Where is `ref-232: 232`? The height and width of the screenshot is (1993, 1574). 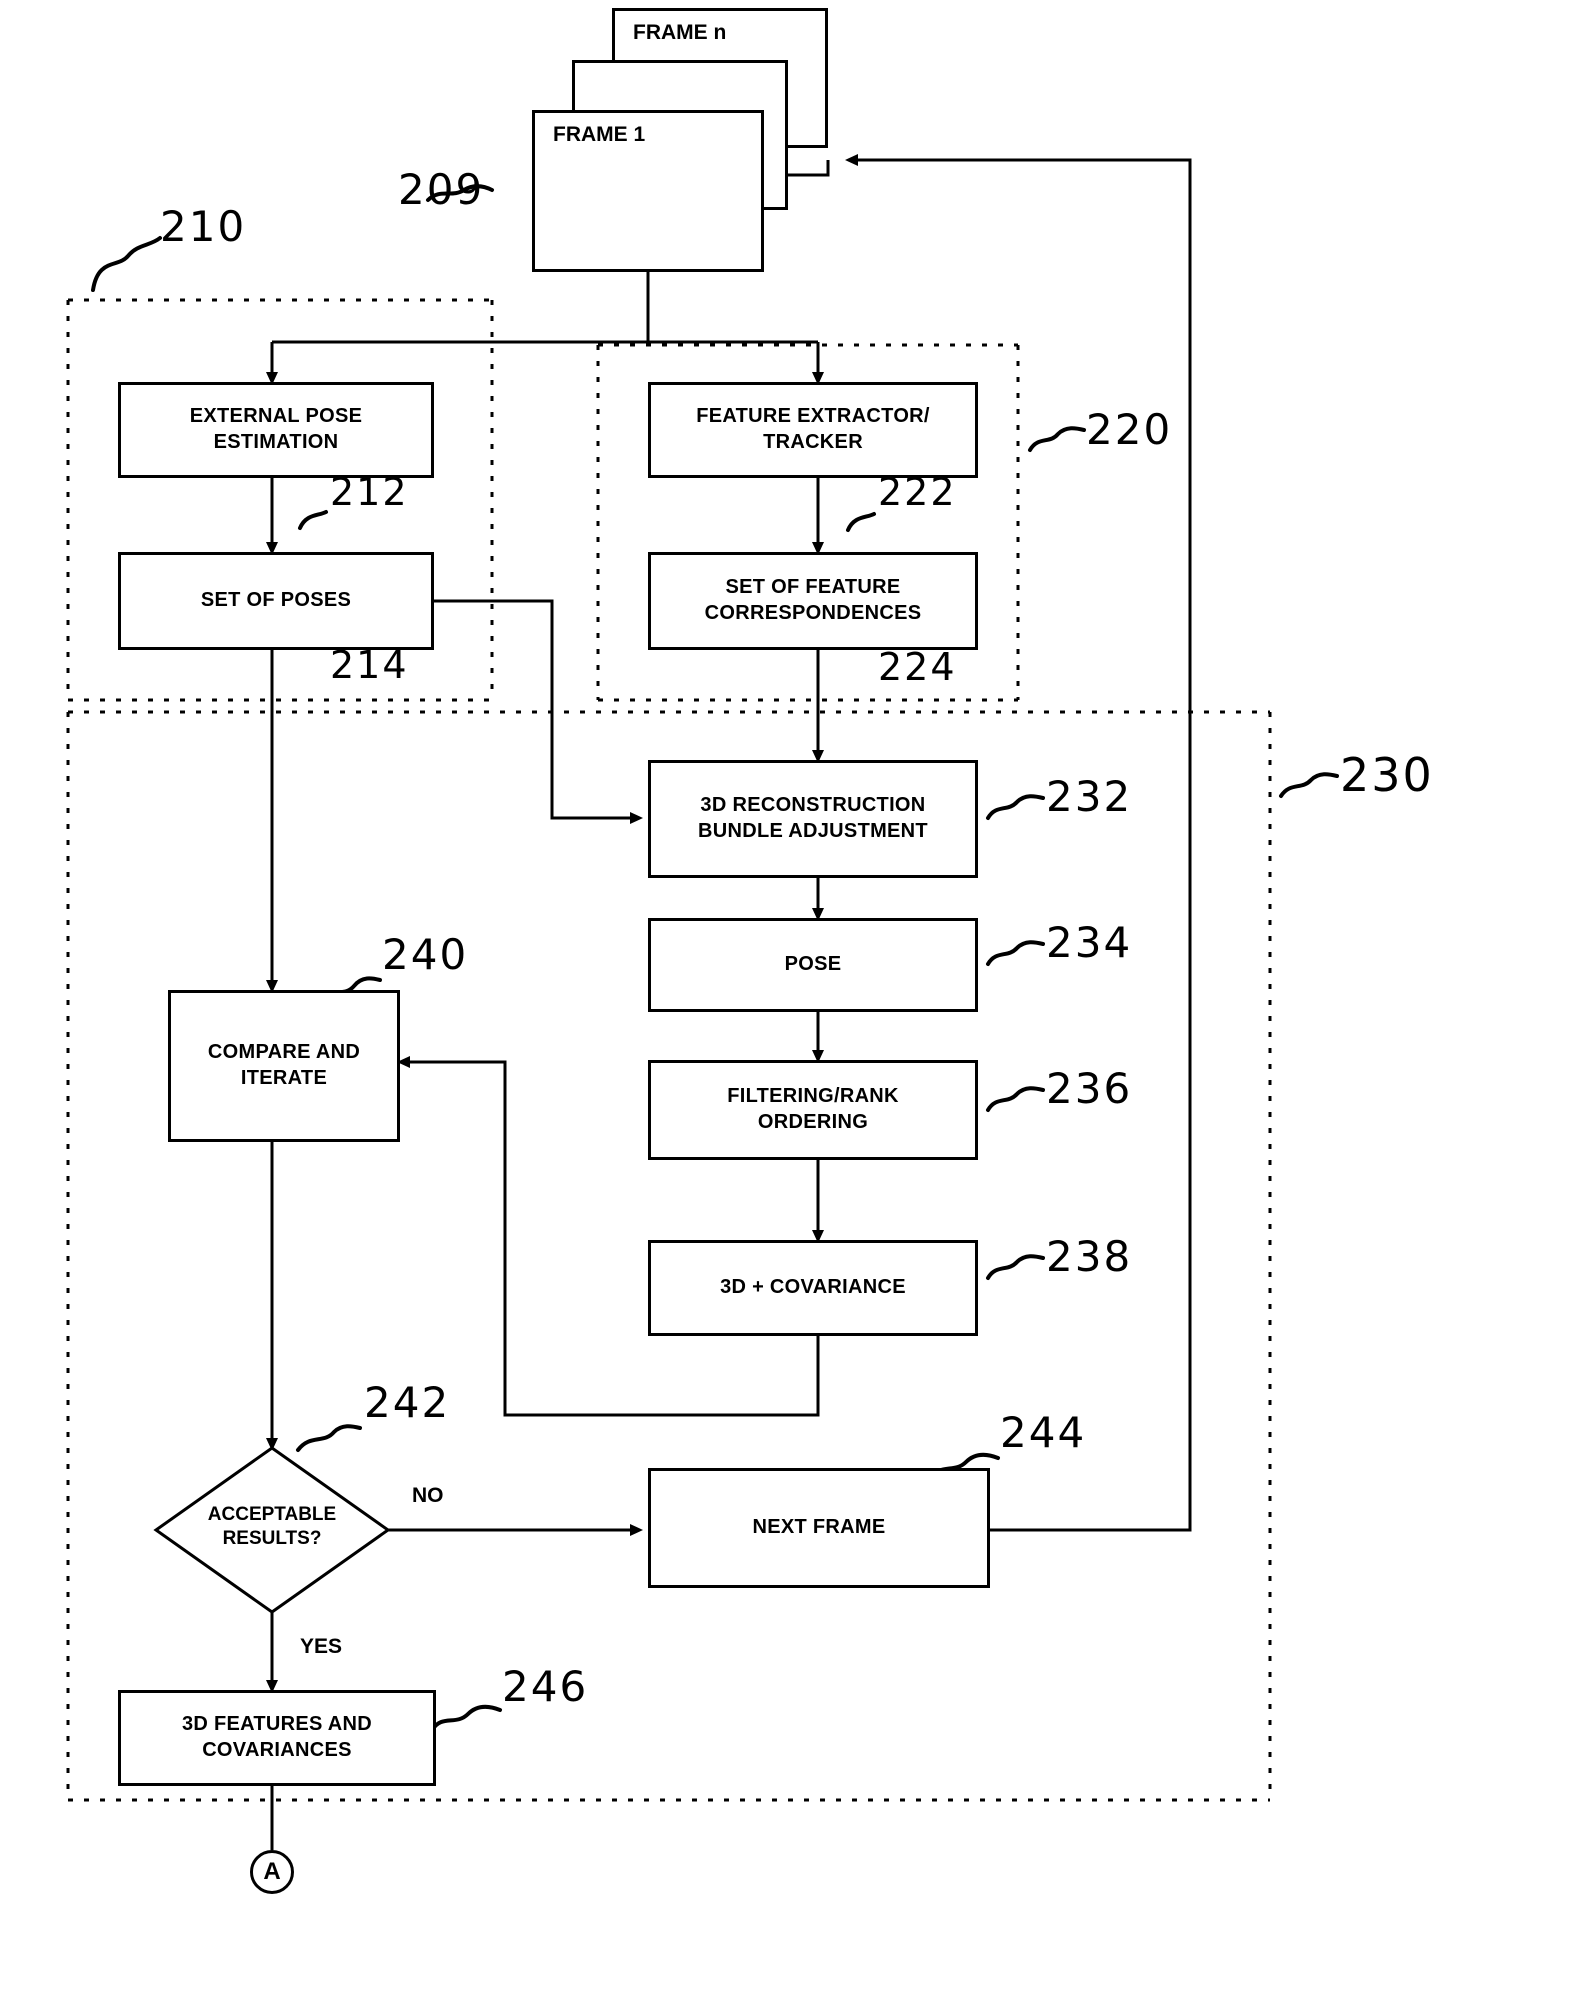 ref-232: 232 is located at coordinates (1089, 796).